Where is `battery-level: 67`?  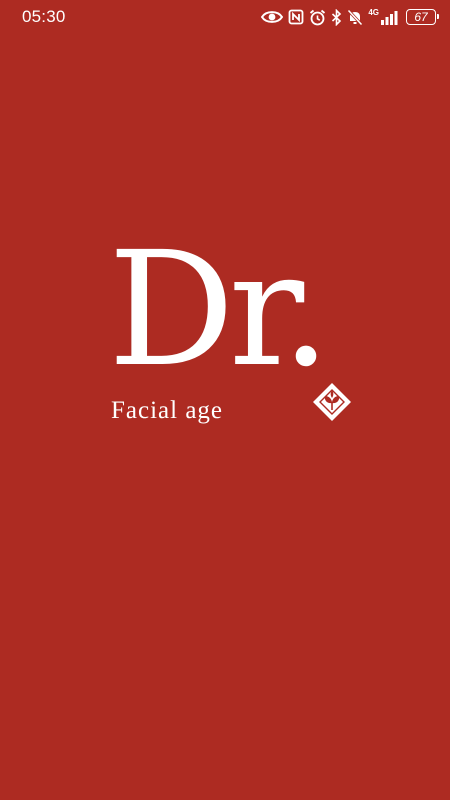
battery-level: 67 is located at coordinates (421, 17).